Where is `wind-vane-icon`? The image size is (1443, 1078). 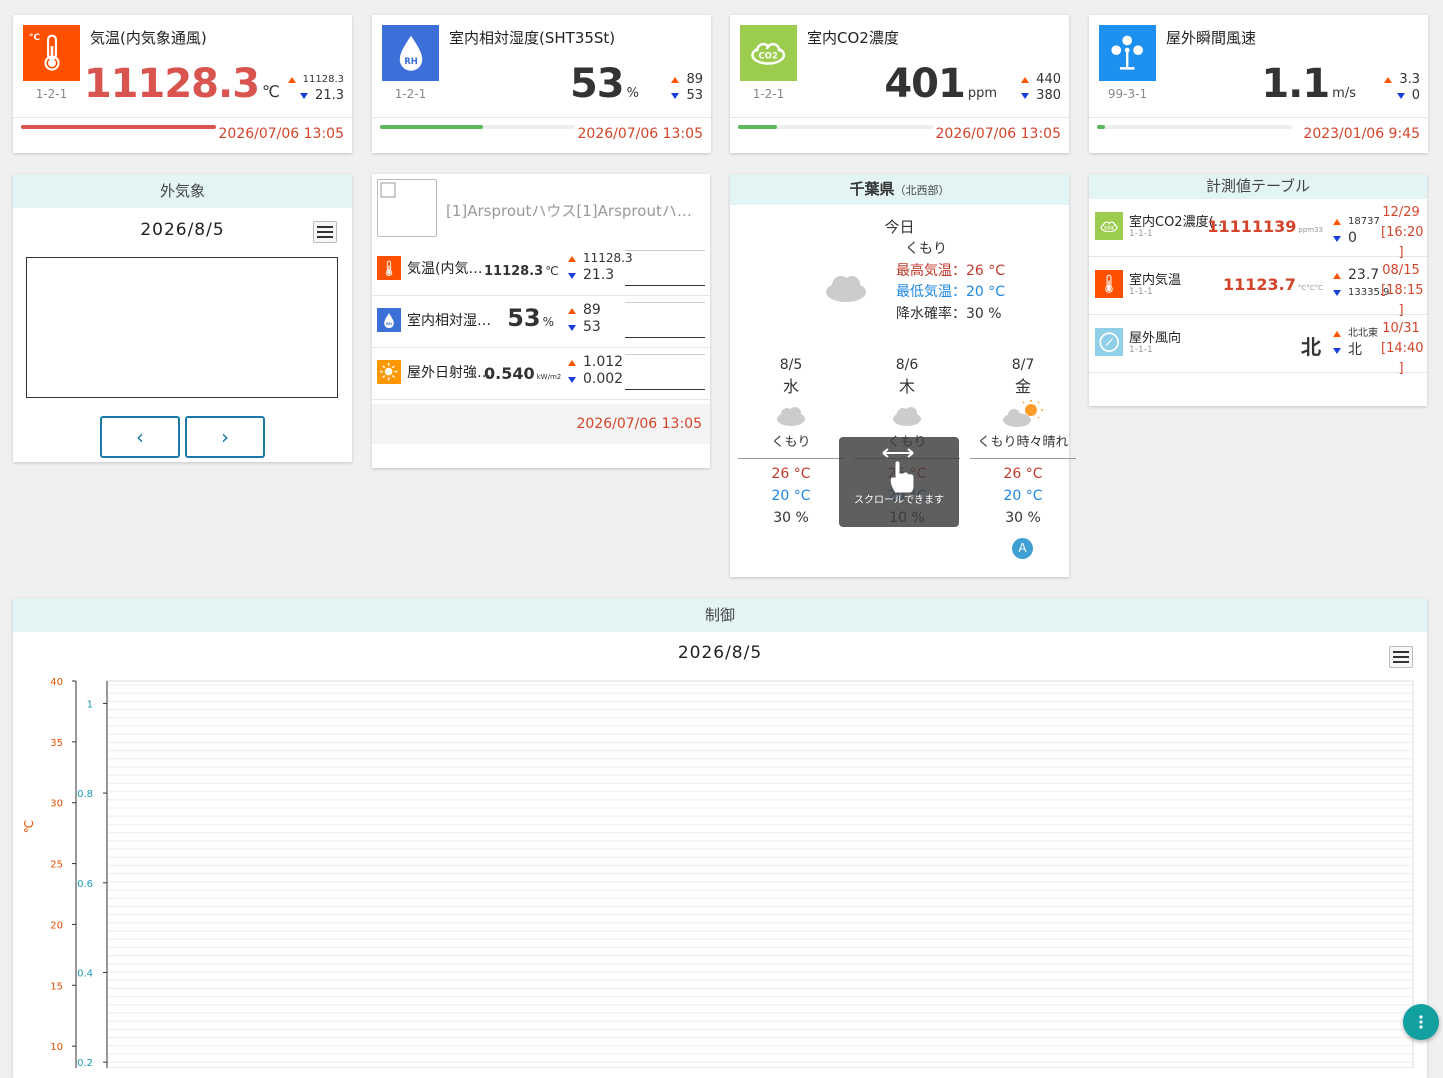
wind-vane-icon is located at coordinates (1127, 53).